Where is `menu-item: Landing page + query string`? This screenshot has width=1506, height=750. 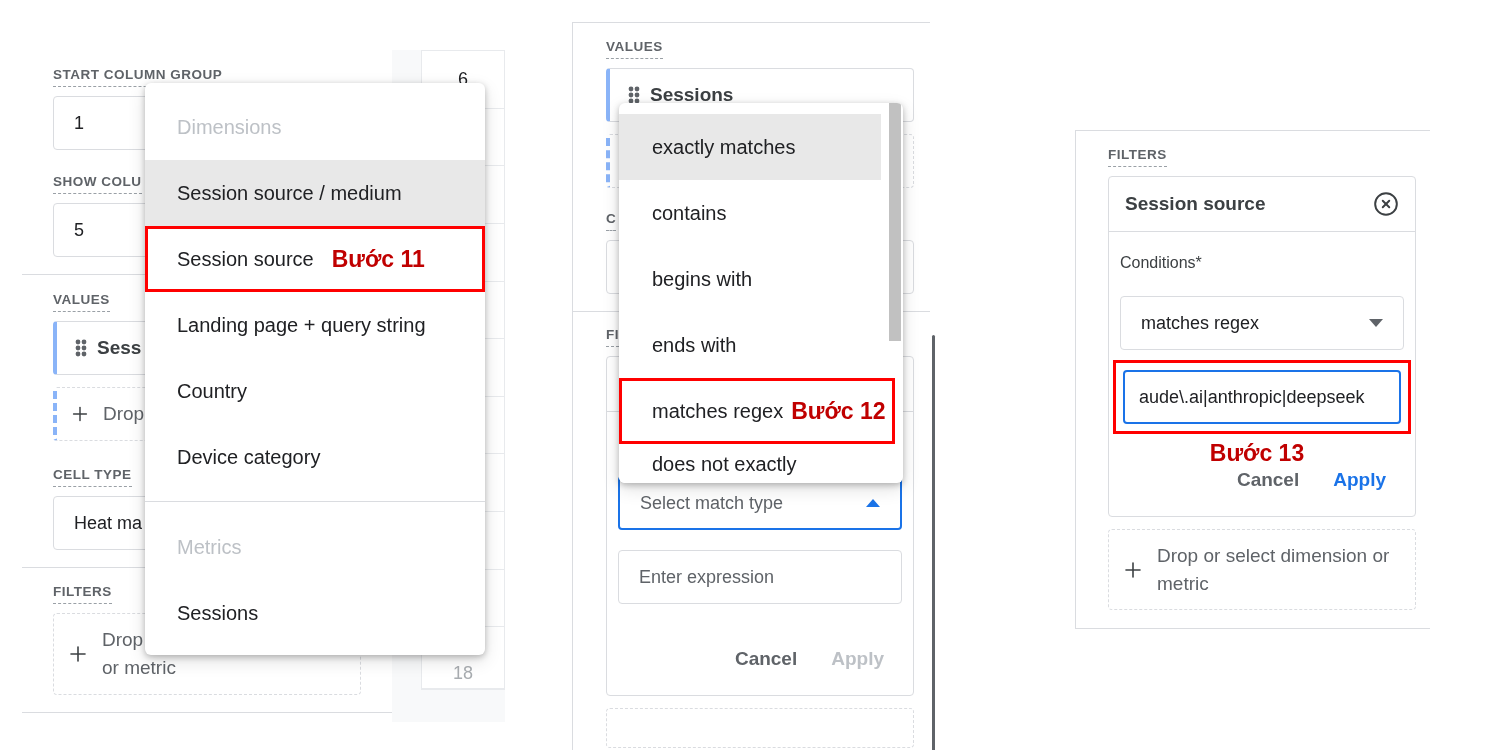
menu-item: Landing page + query string is located at coordinates (315, 325).